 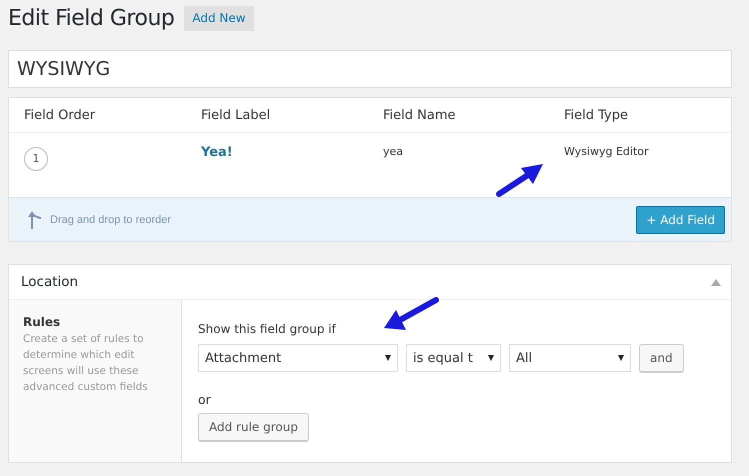 What do you see at coordinates (298, 358) in the screenshot?
I see `rule-dropdown: Attachment` at bounding box center [298, 358].